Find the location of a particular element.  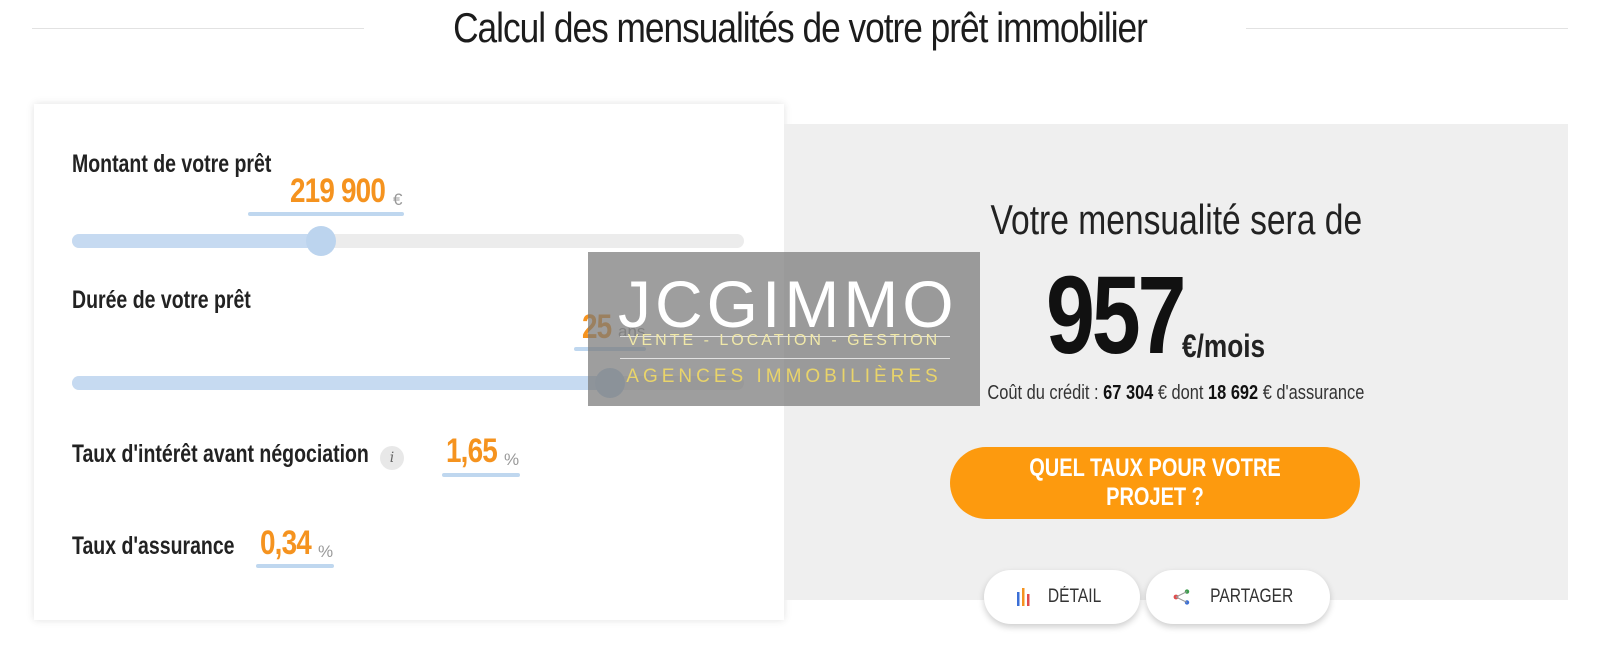

insurance-value-field: 0,34 % is located at coordinates (300, 544).